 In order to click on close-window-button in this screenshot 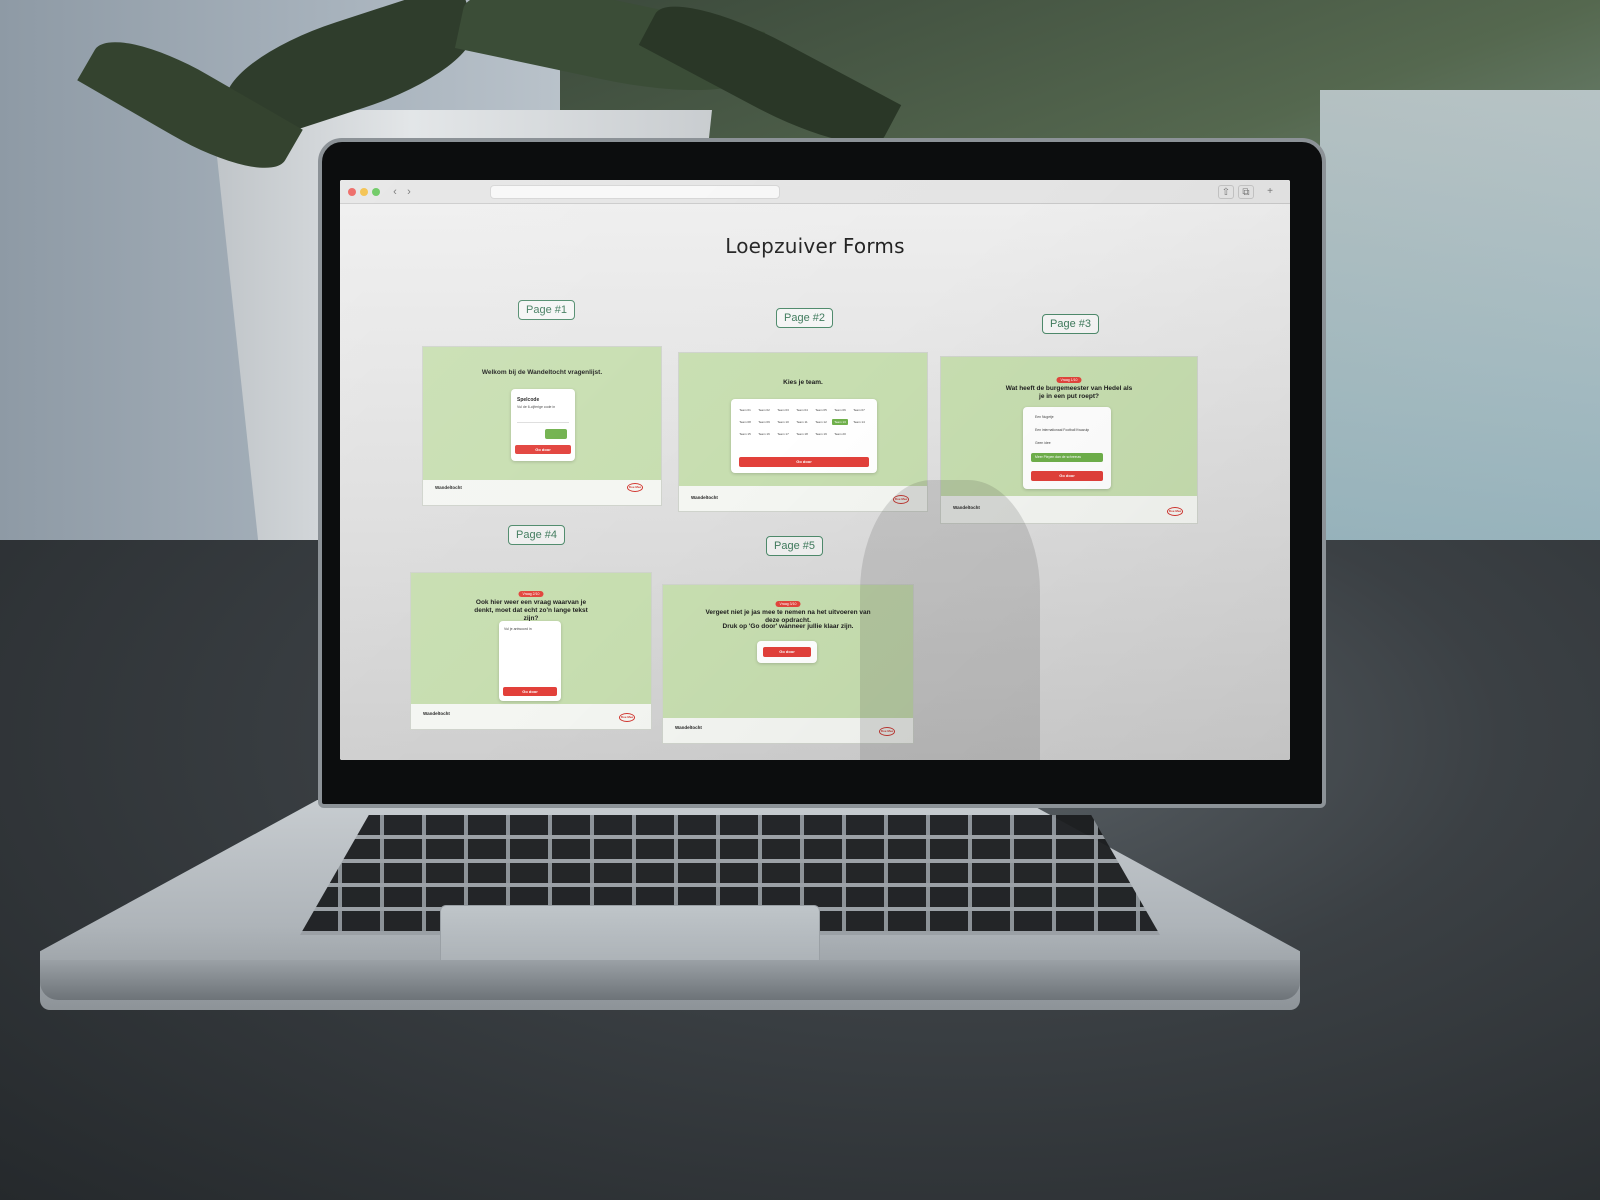, I will do `click(352, 192)`.